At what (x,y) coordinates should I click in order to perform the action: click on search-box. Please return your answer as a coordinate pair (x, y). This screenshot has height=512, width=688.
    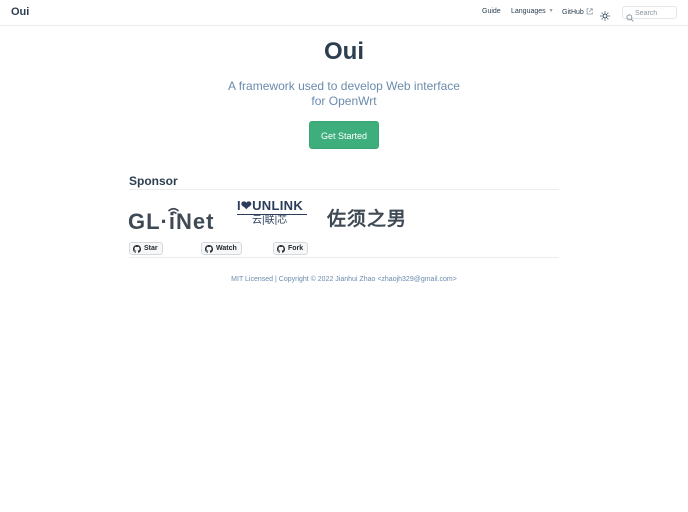
    Looking at the image, I should click on (649, 14).